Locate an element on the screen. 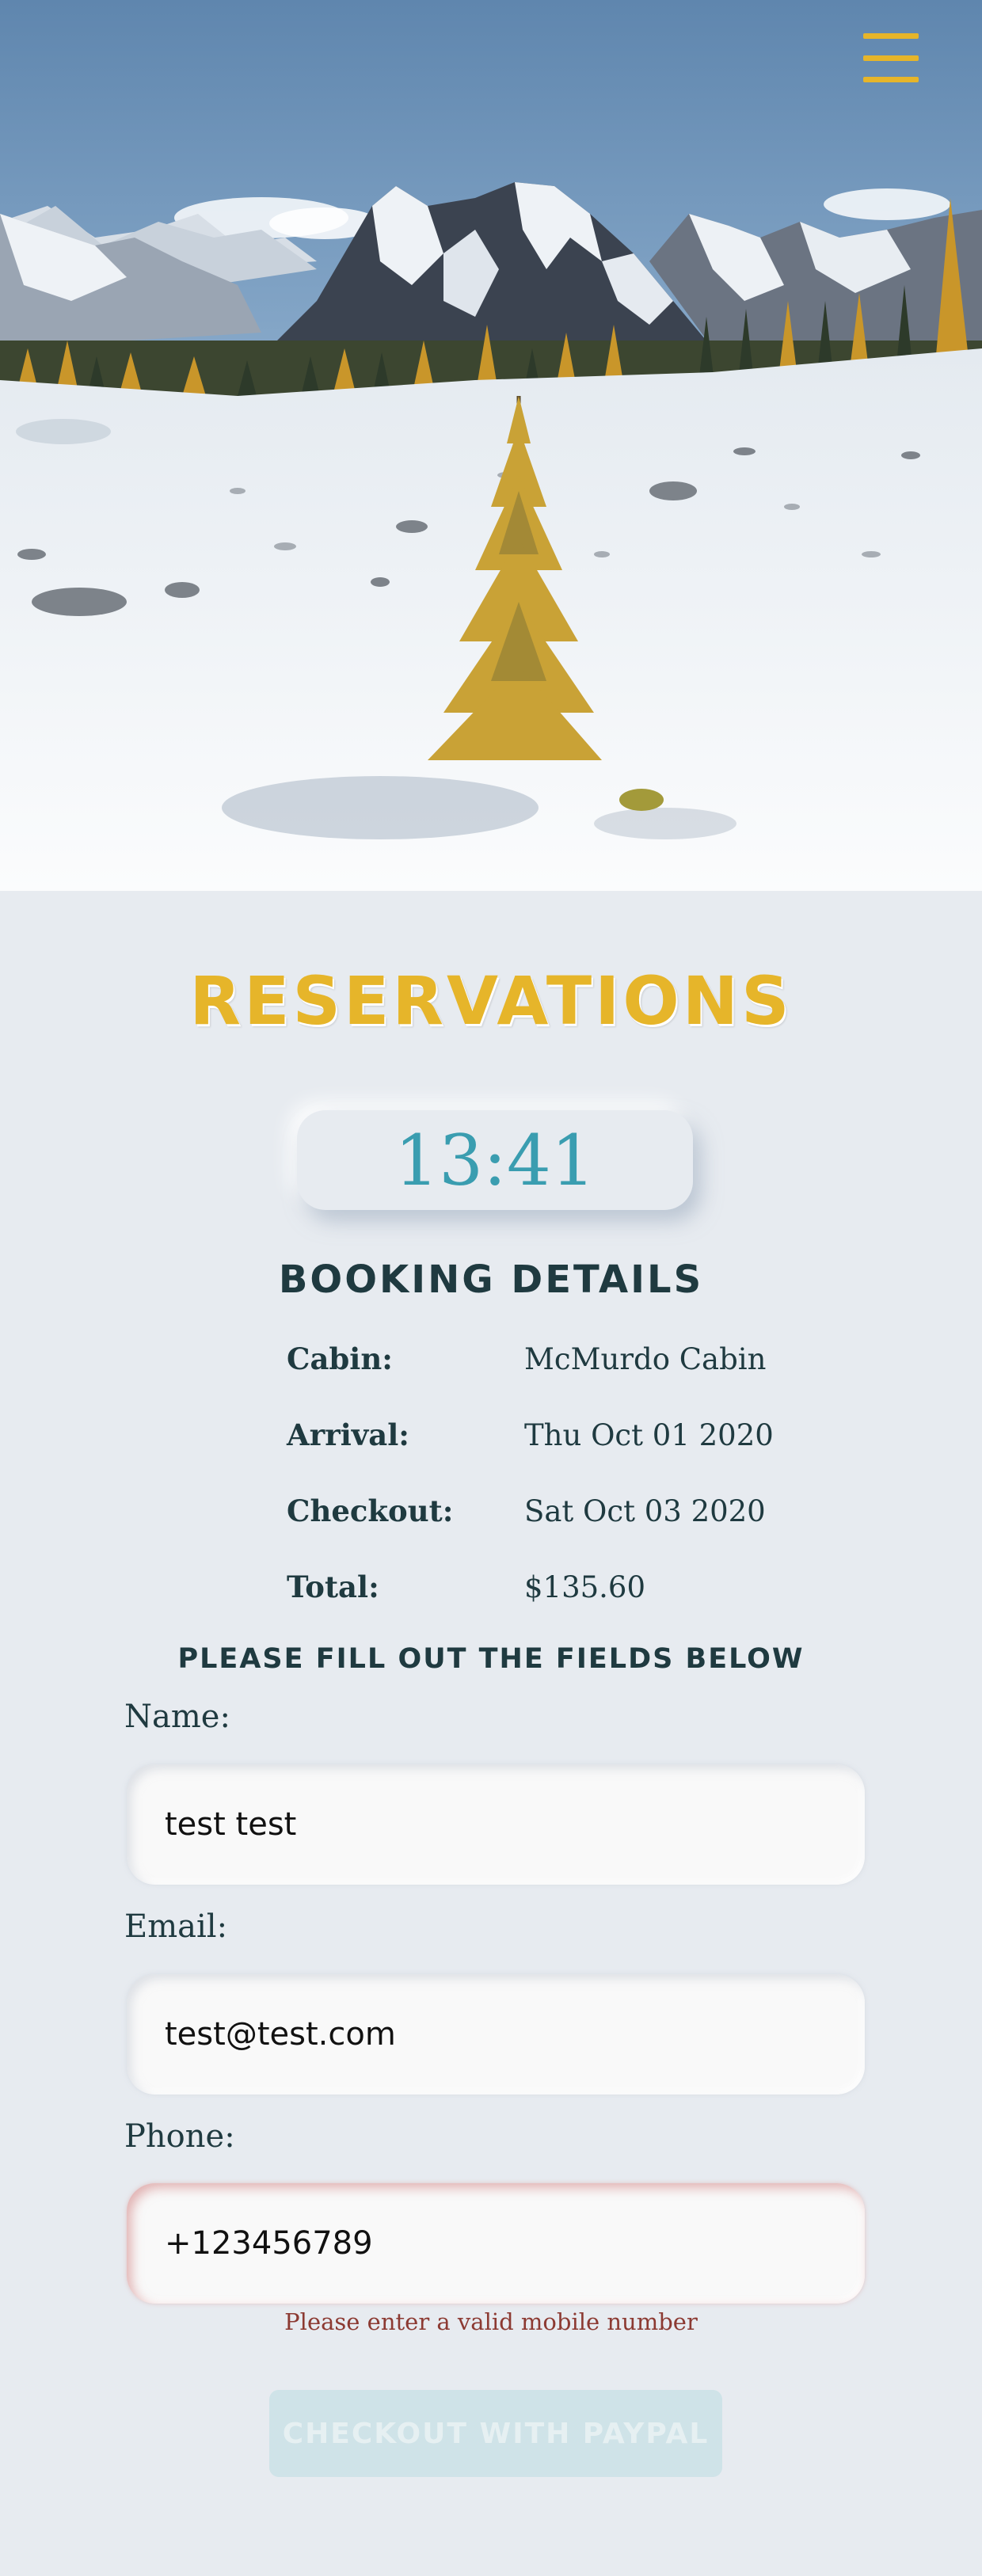  detail-label: Checkout: is located at coordinates (370, 1510).